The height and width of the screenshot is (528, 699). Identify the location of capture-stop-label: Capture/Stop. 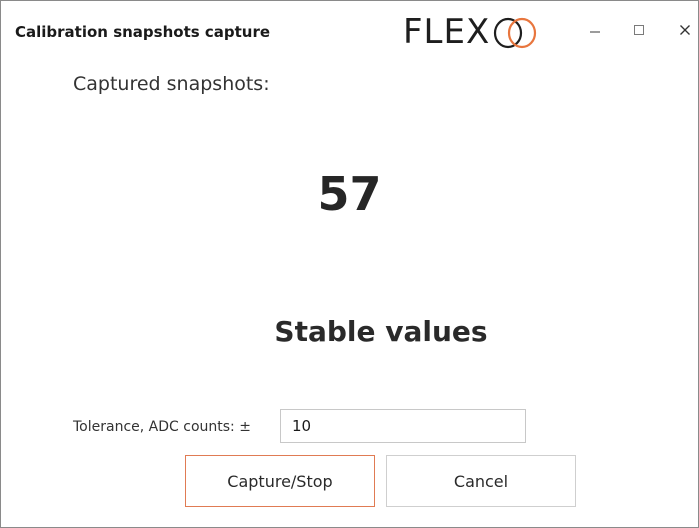
(280, 481).